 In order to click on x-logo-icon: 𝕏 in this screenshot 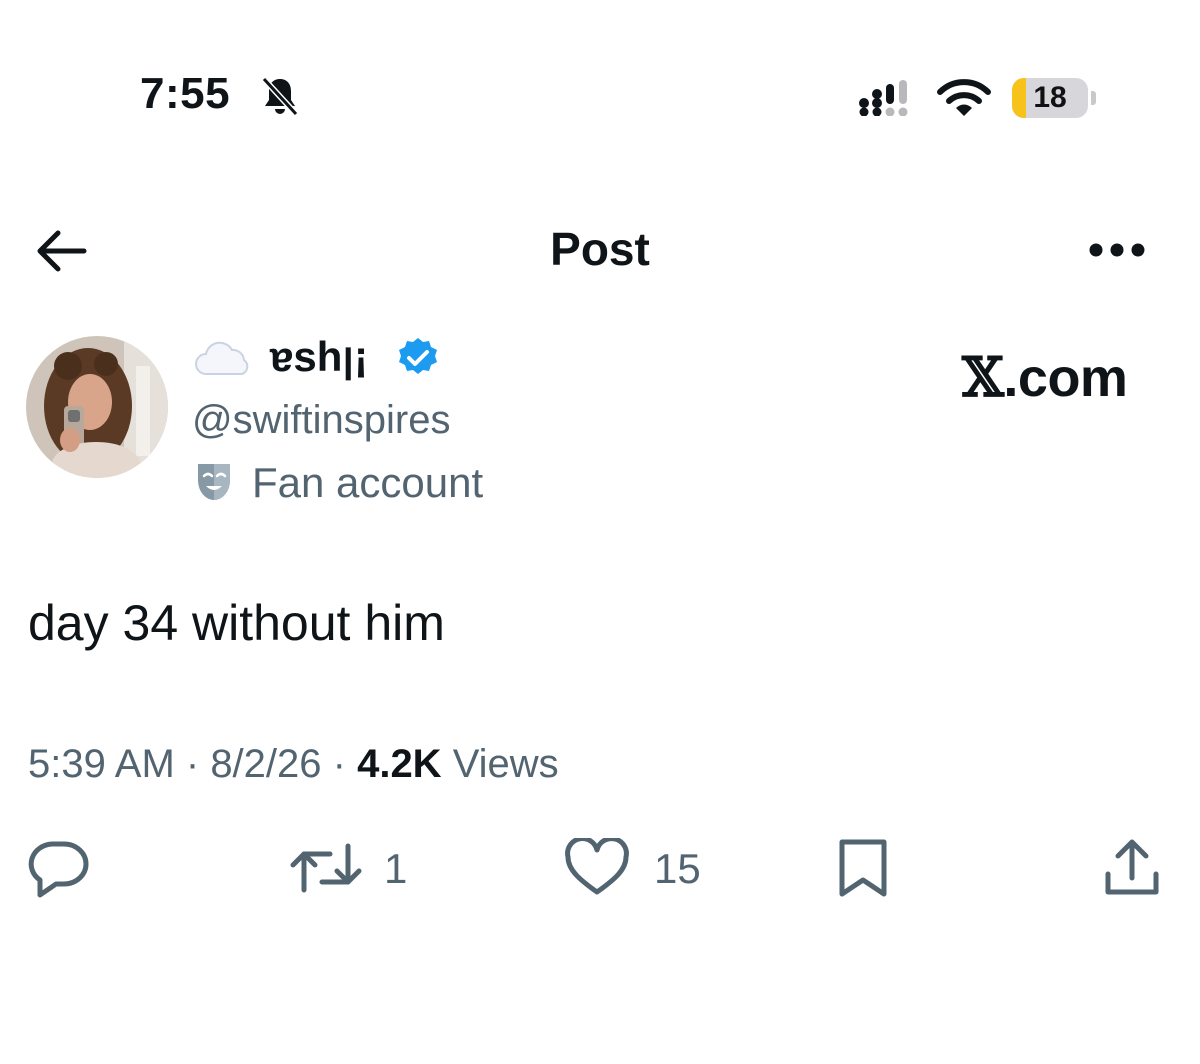, I will do `click(983, 377)`.